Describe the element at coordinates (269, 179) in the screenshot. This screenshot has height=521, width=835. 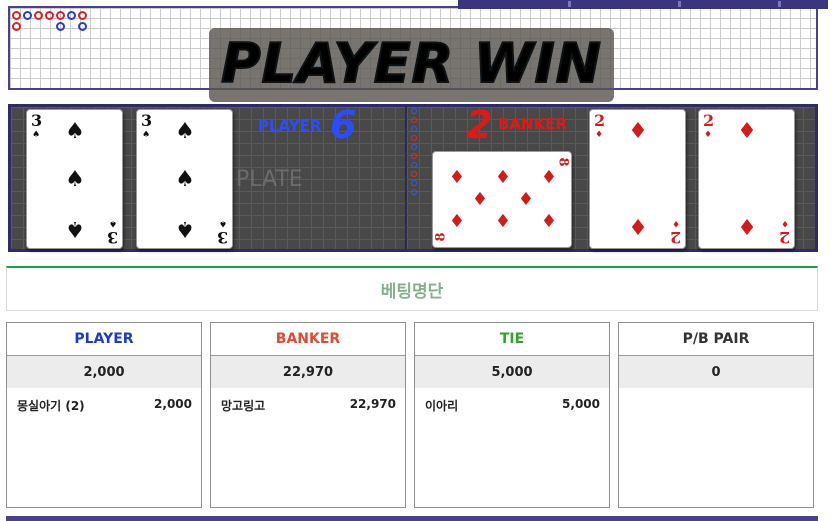
I see `table-watermark: PLATE` at that location.